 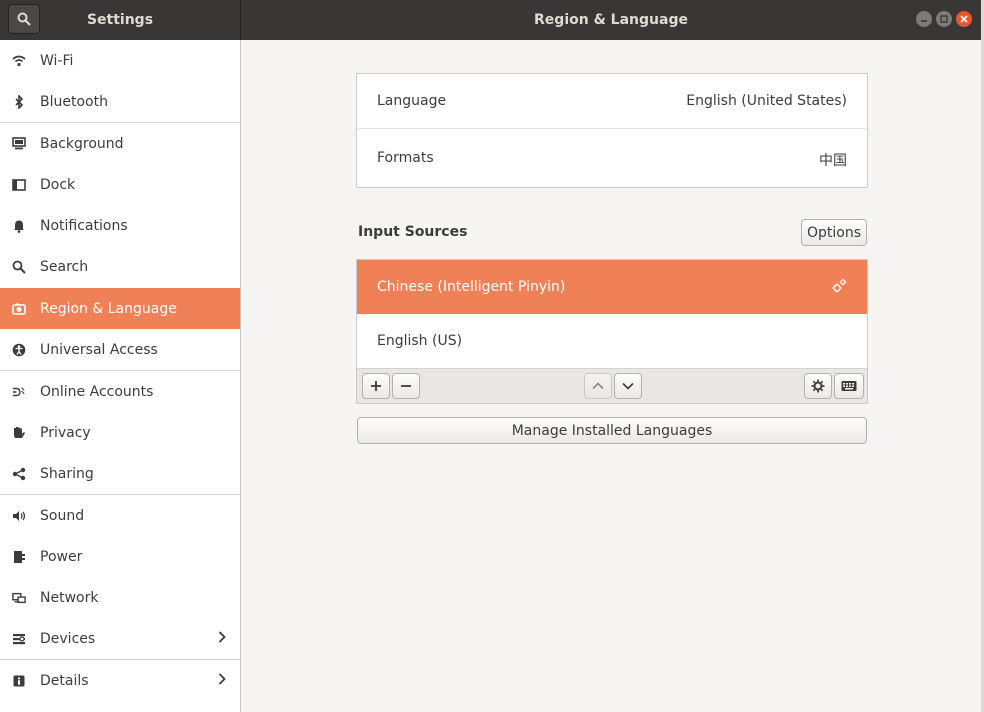 I want to click on sidebar-item-power: Power, so click(x=120, y=556).